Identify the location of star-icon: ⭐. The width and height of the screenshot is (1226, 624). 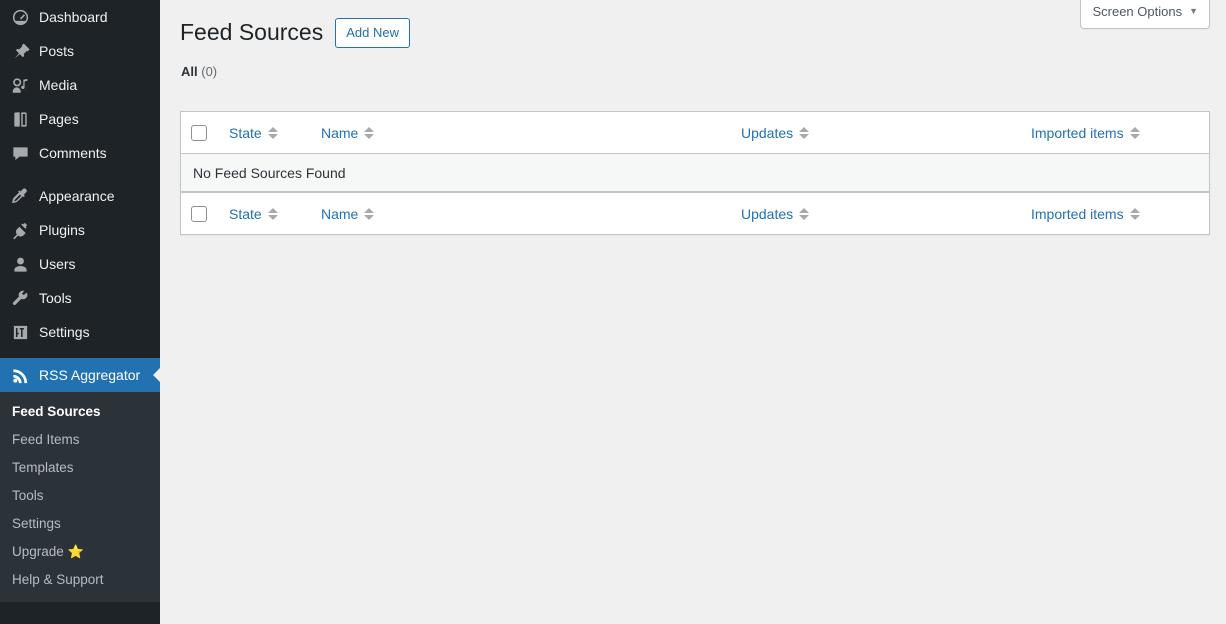
(75, 551).